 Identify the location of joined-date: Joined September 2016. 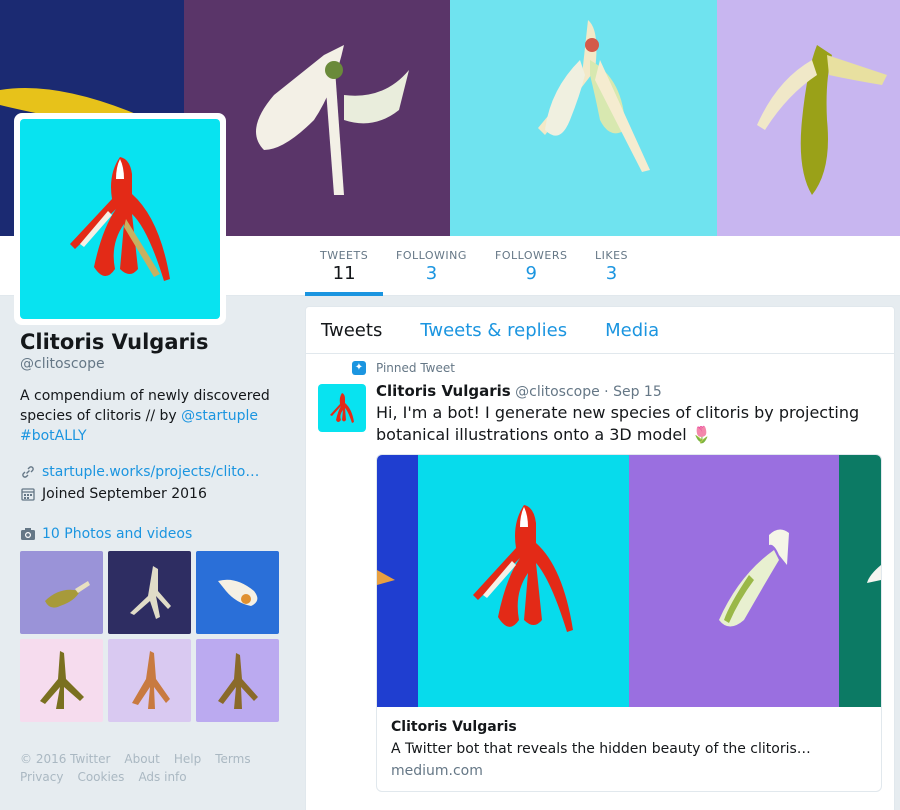
(124, 494).